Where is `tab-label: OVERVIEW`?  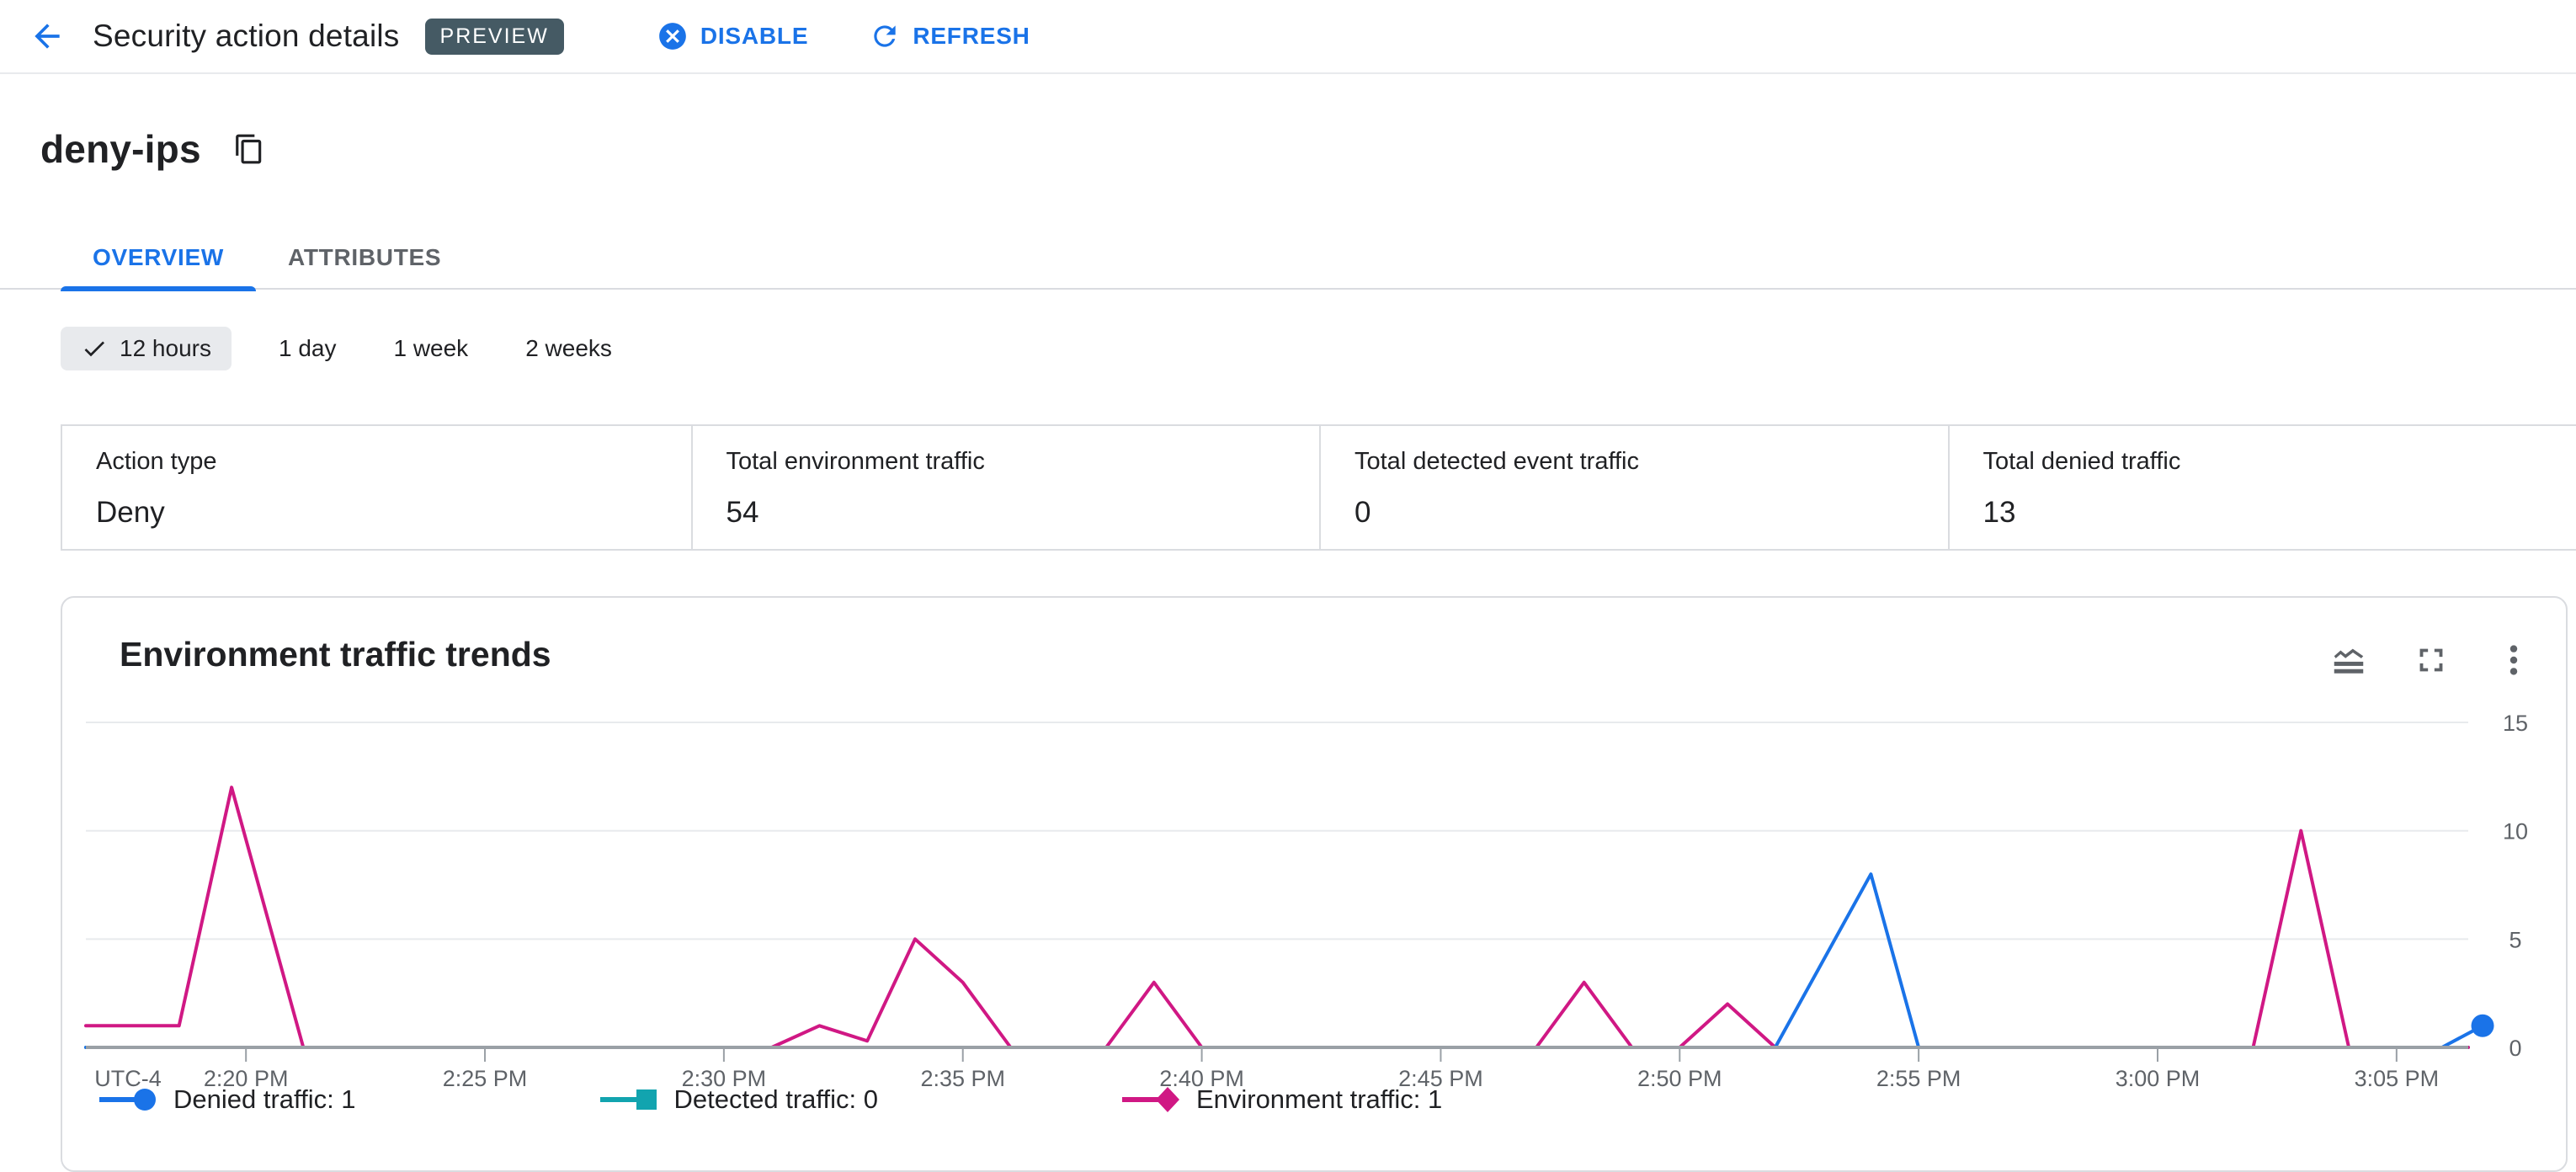 tab-label: OVERVIEW is located at coordinates (159, 257).